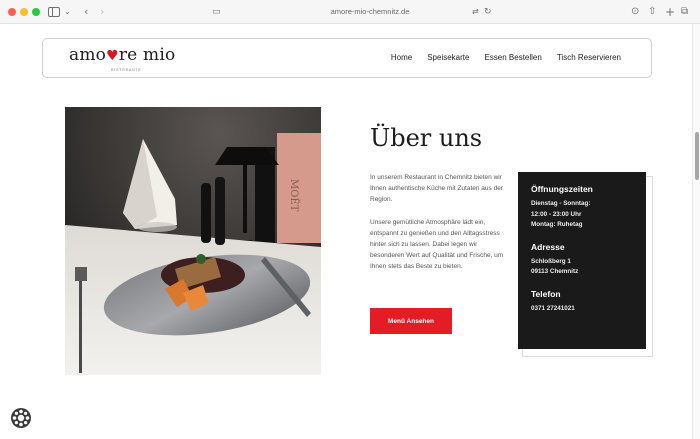 The height and width of the screenshot is (439, 700). I want to click on scrollbar-thumb, so click(697, 156).